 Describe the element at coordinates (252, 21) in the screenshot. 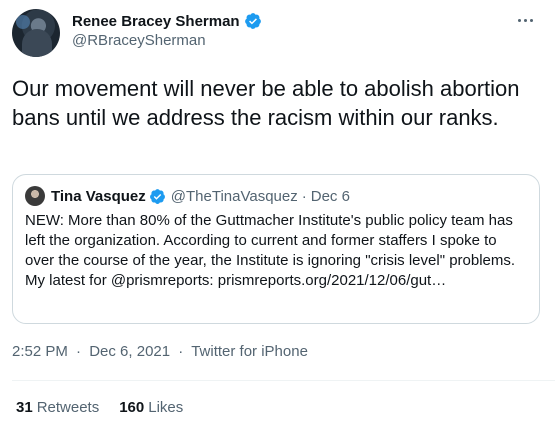

I see `verified-badge-icon` at that location.